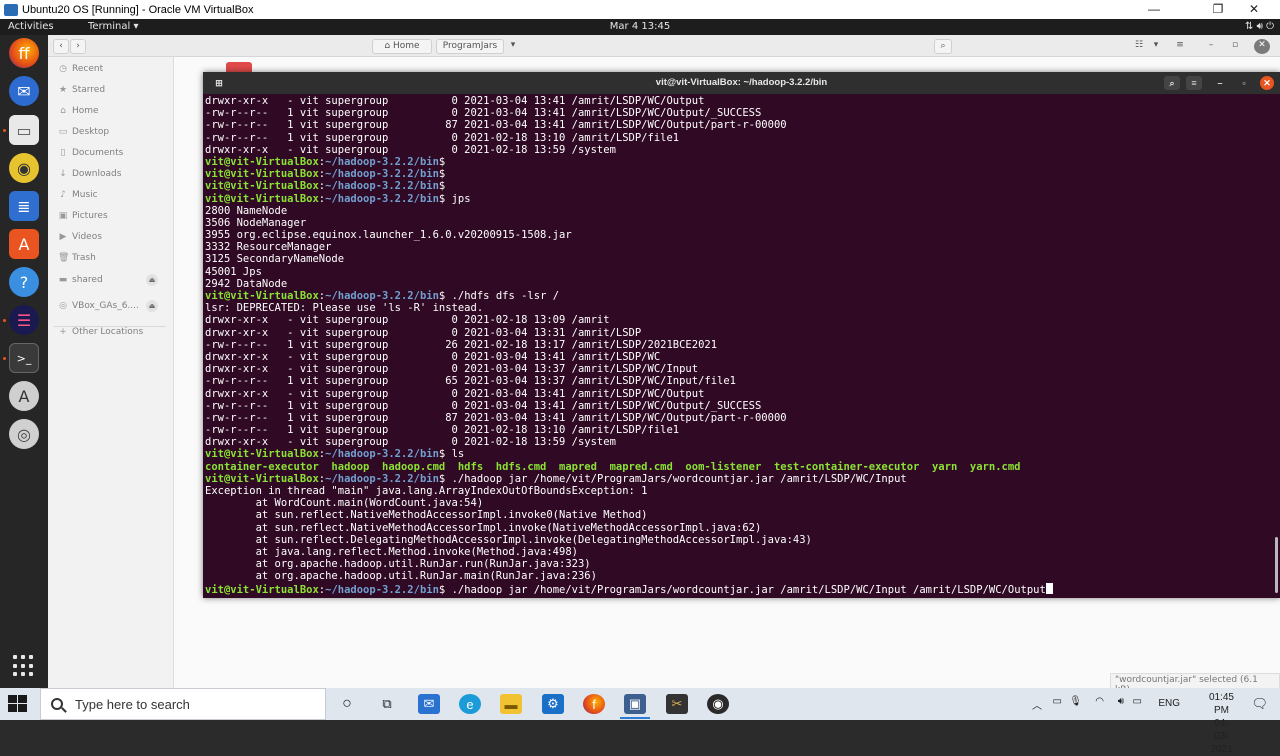 The image size is (1280, 756). I want to click on firefox-icon: ff, so click(24, 53).